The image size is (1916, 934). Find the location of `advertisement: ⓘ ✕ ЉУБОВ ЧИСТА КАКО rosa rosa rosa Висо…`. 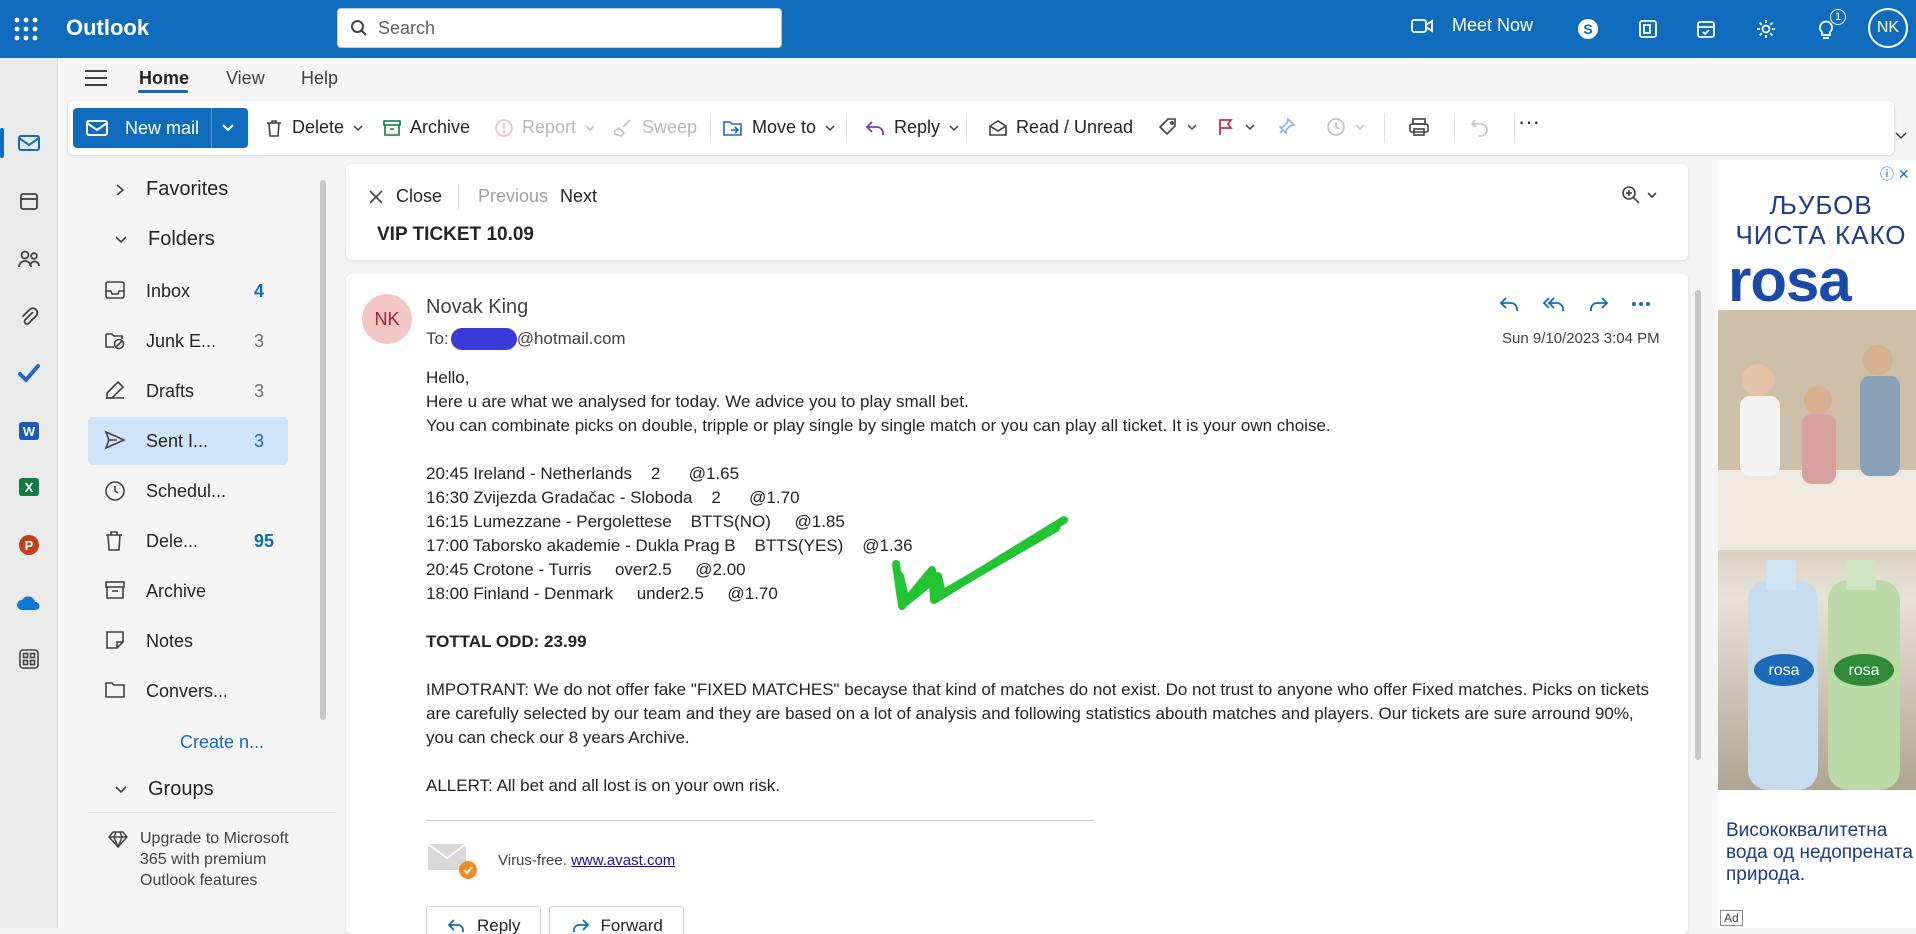

advertisement: ⓘ ✕ ЉУБОВ ЧИСТА КАКО rosa rosa rosa Висо… is located at coordinates (1817, 544).